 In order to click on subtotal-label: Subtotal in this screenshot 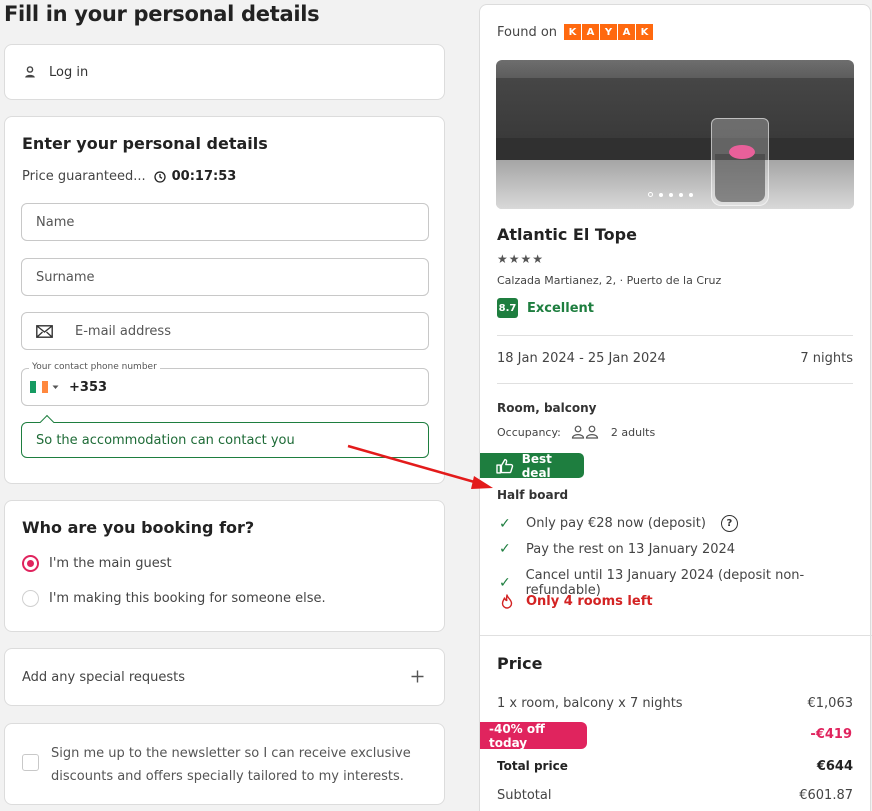, I will do `click(524, 795)`.